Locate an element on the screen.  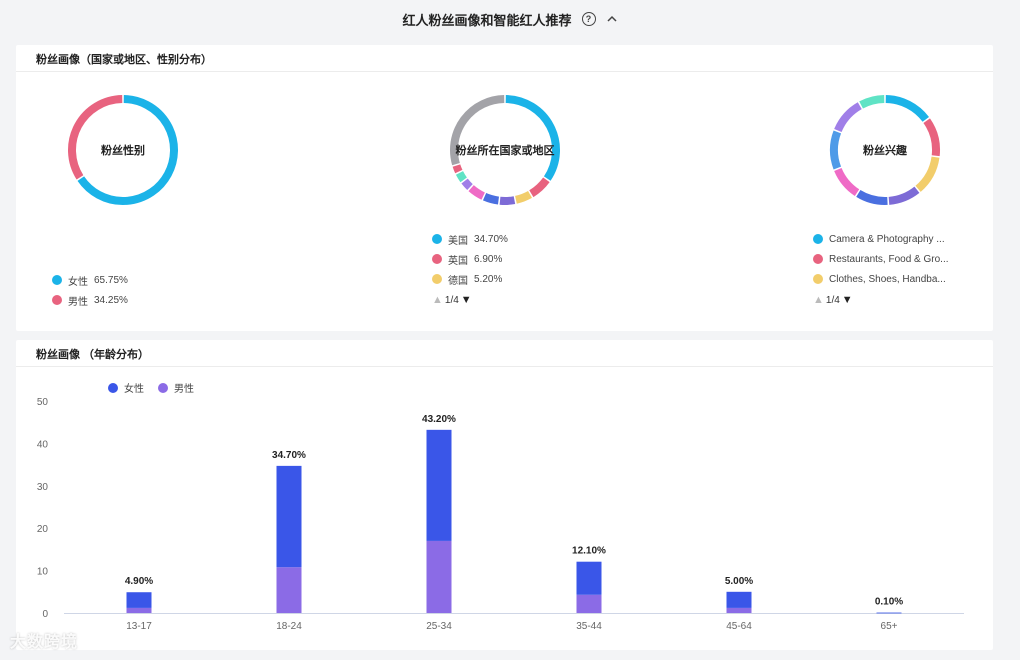
bar-total-label: 34.70% is located at coordinates (289, 455).